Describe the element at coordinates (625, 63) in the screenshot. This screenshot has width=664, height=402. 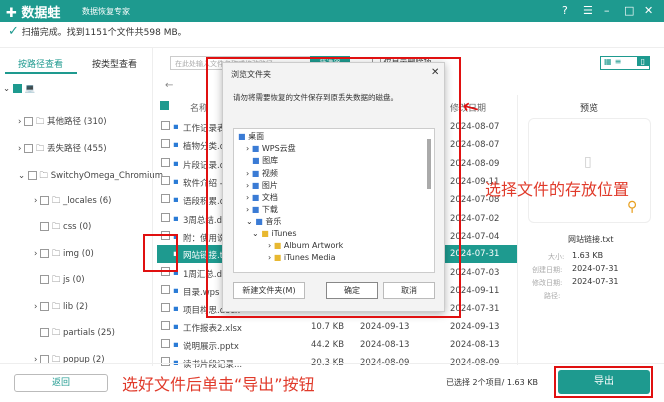
I see `view-toggle: ▦ ≡ ▯` at that location.